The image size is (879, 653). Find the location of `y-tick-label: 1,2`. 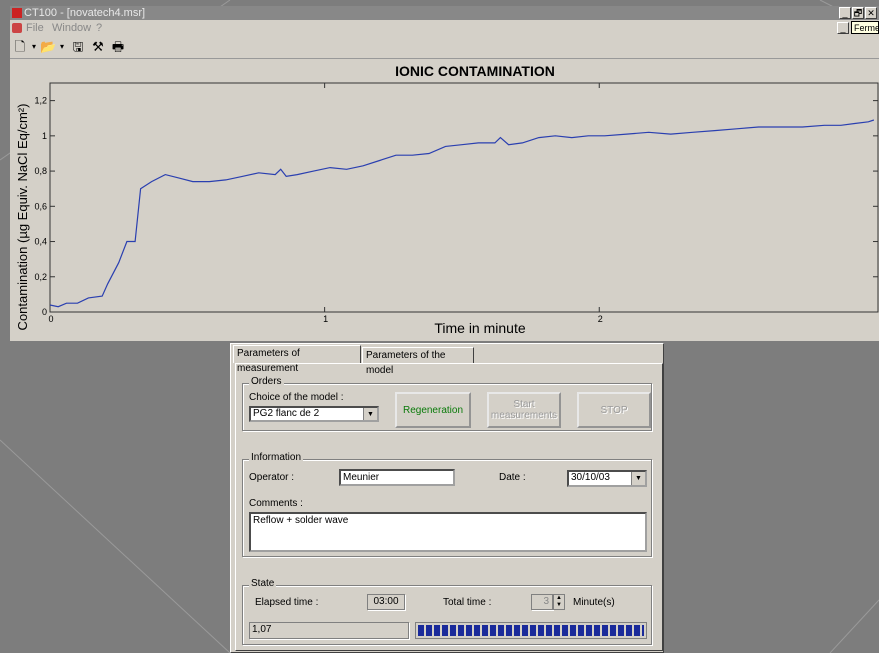

y-tick-label: 1,2 is located at coordinates (40, 101).